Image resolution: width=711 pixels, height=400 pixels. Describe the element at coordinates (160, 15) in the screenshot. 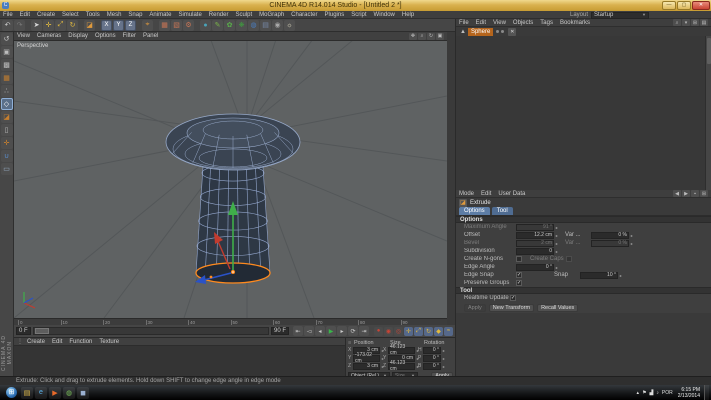

I see `menu-item: Animate` at that location.